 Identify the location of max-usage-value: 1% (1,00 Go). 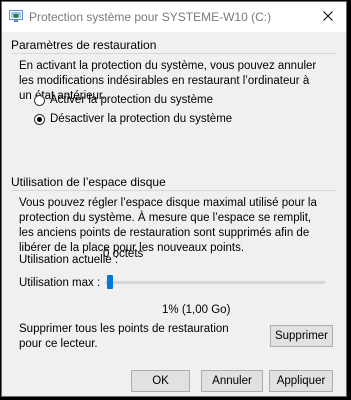
(196, 310).